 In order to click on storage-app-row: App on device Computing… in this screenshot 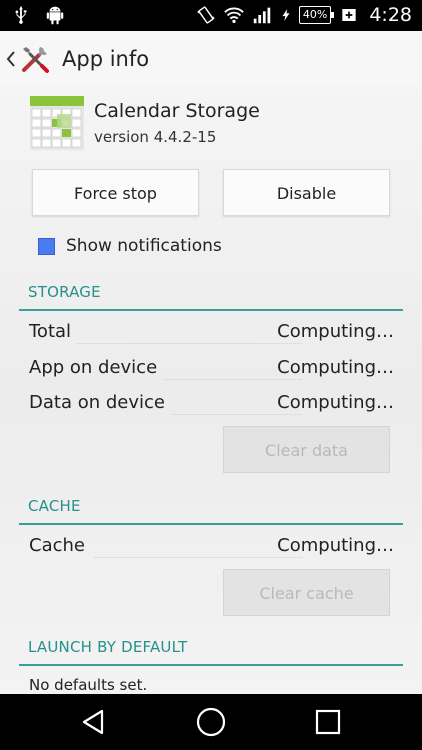, I will do `click(211, 369)`.